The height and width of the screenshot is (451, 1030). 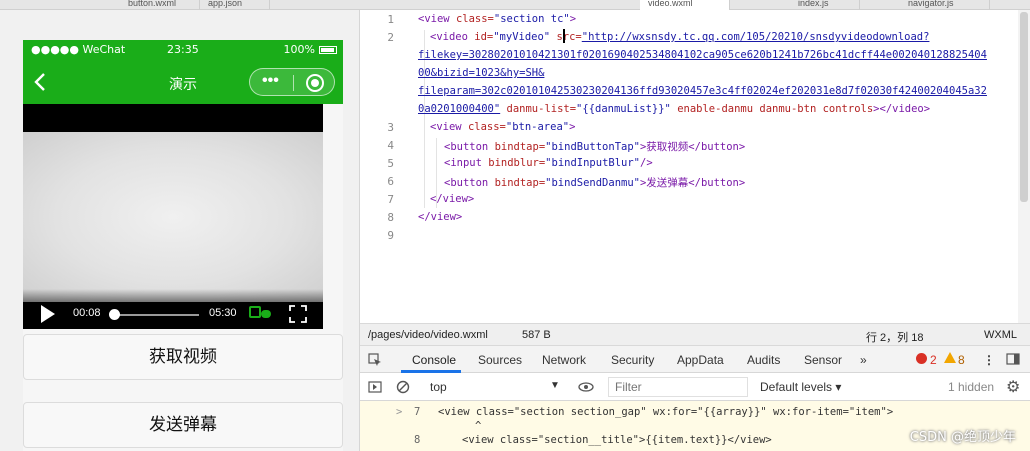 I want to click on file-tab: button.wxml, so click(x=160, y=5).